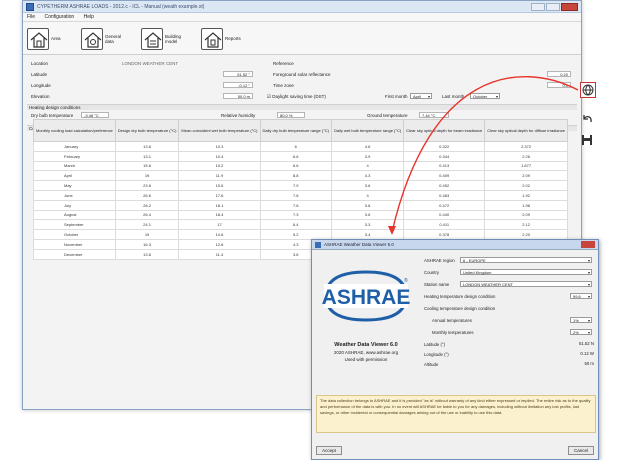  What do you see at coordinates (581, 296) in the screenshot?
I see `dialog-field-select: 99.6` at bounding box center [581, 296].